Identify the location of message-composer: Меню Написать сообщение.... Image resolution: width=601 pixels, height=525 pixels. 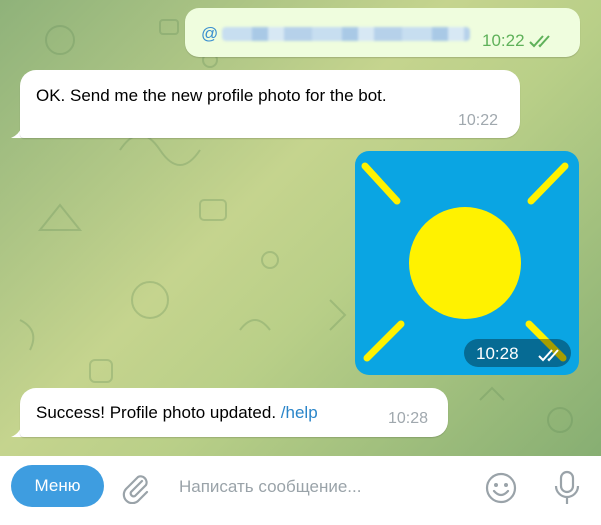
(300, 490).